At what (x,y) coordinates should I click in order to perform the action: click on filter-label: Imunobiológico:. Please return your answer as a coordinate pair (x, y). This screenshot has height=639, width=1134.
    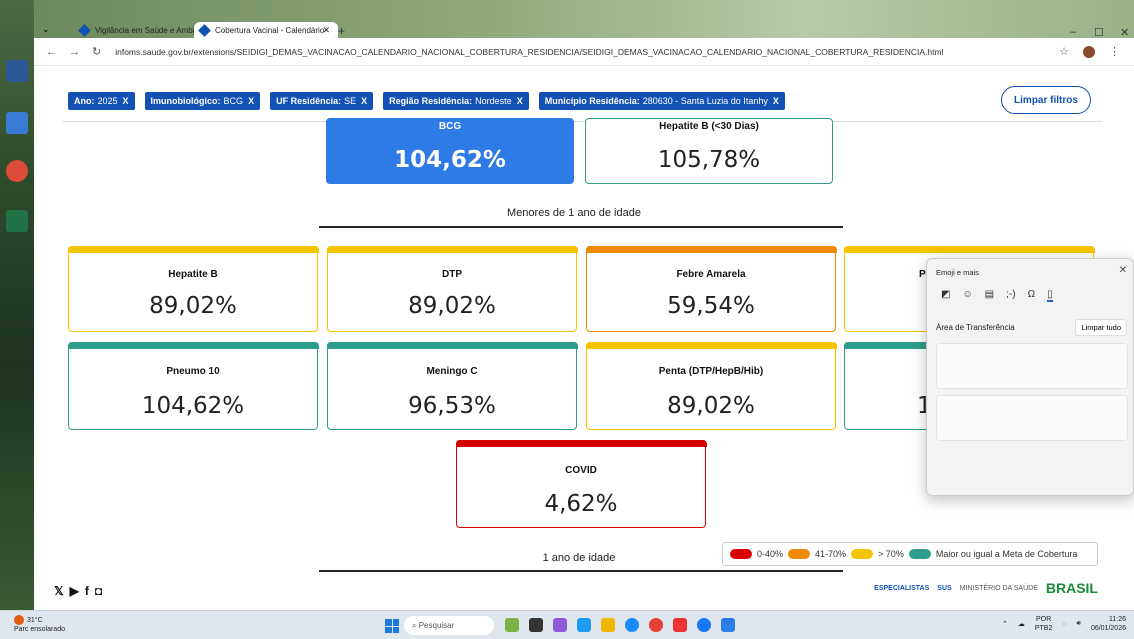
    Looking at the image, I should click on (185, 101).